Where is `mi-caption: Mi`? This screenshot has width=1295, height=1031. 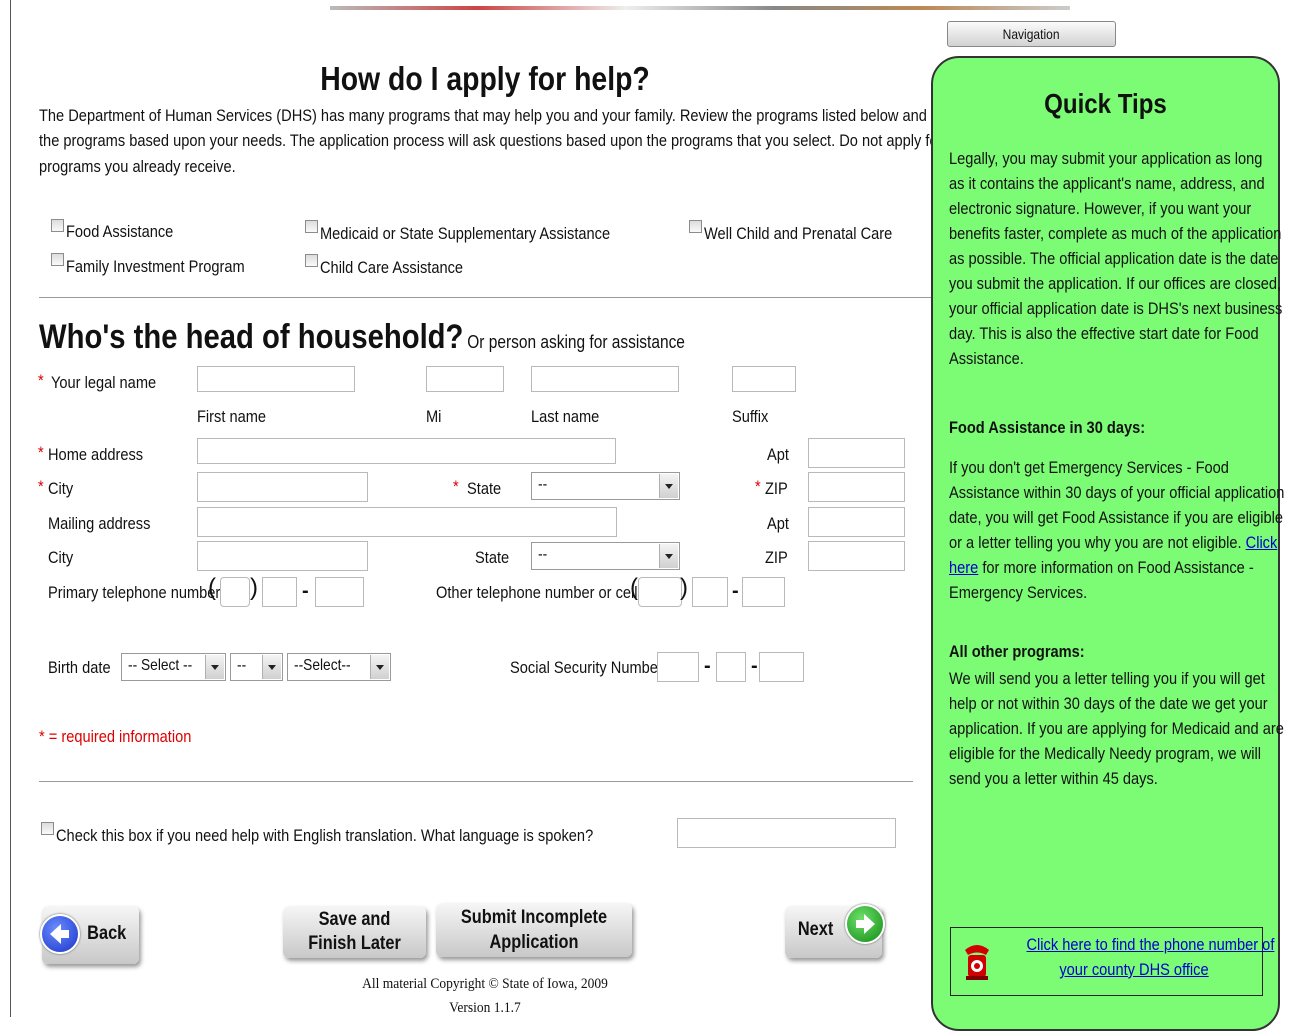
mi-caption: Mi is located at coordinates (434, 416).